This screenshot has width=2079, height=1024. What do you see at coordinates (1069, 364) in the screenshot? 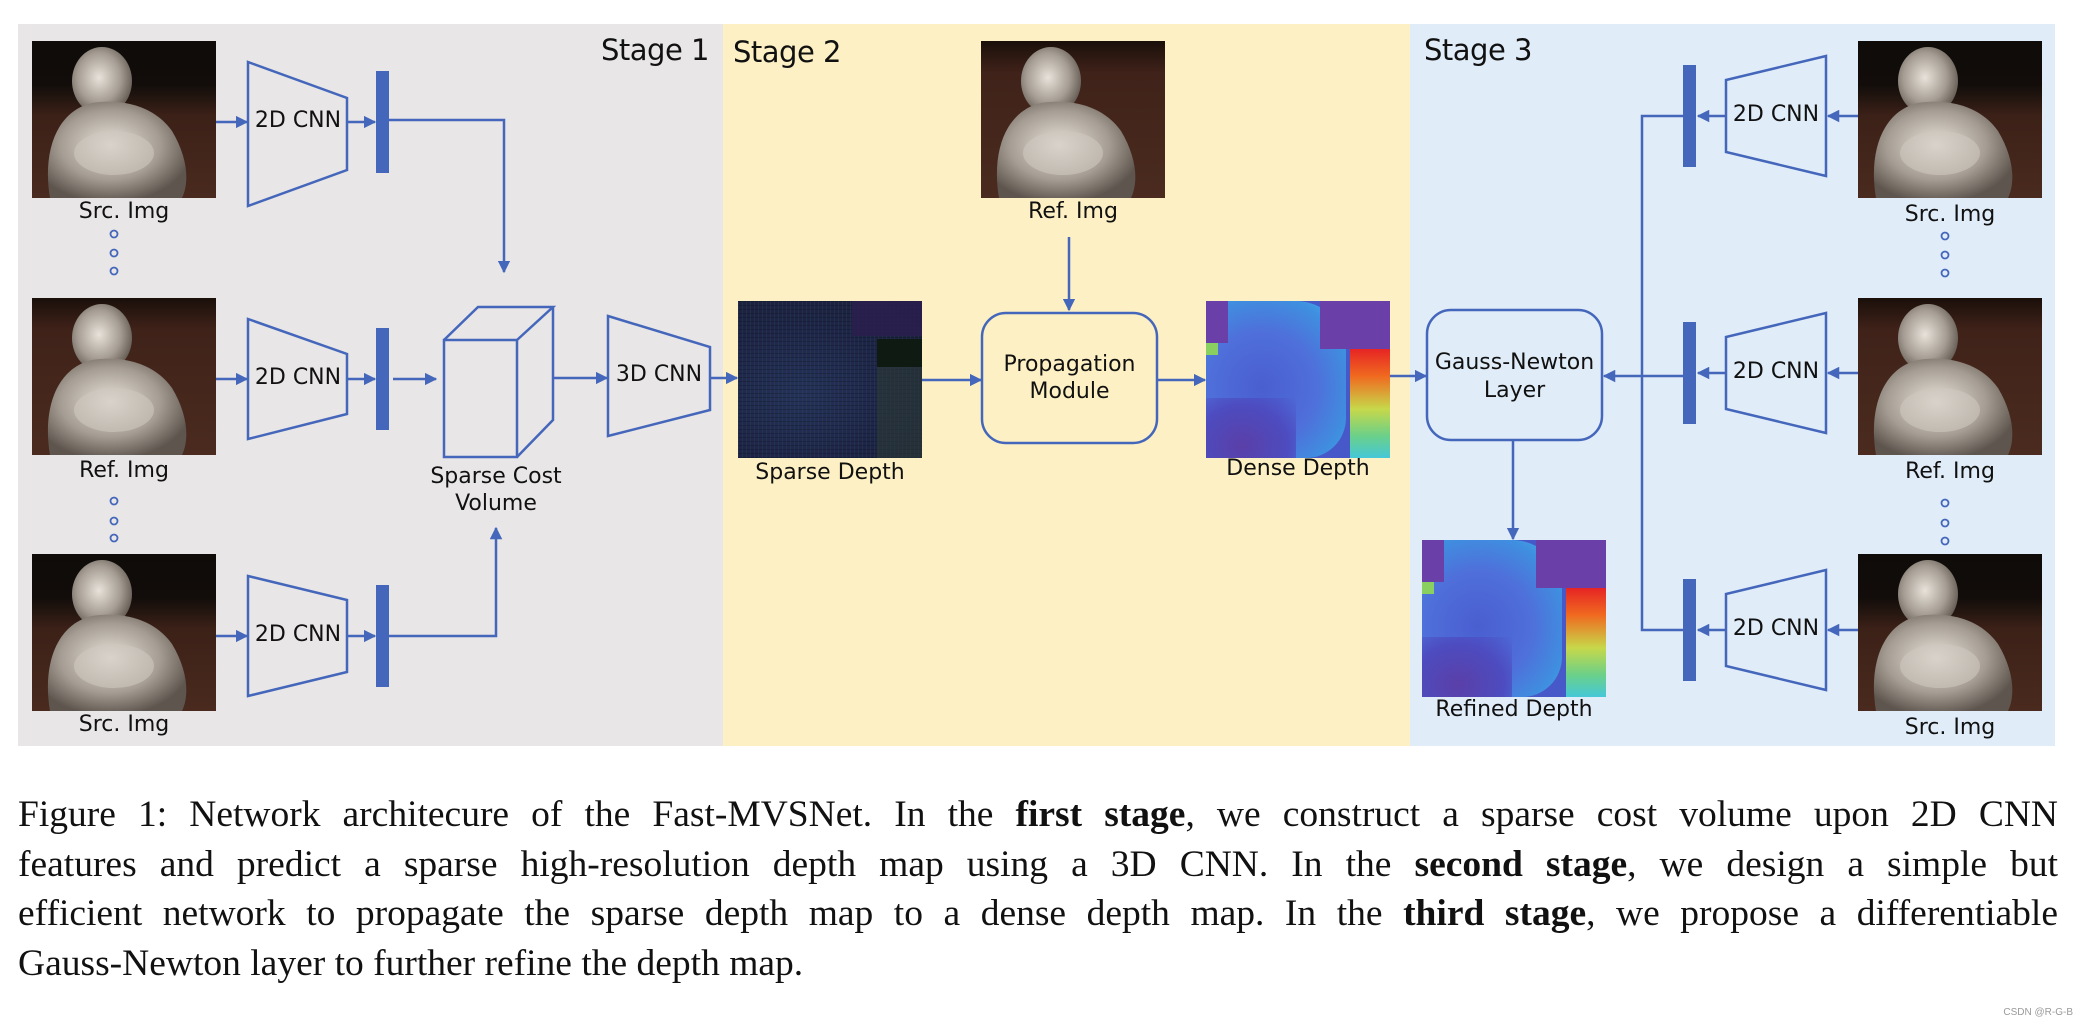
I see `propagation-module-label-line1: Propagation` at bounding box center [1069, 364].